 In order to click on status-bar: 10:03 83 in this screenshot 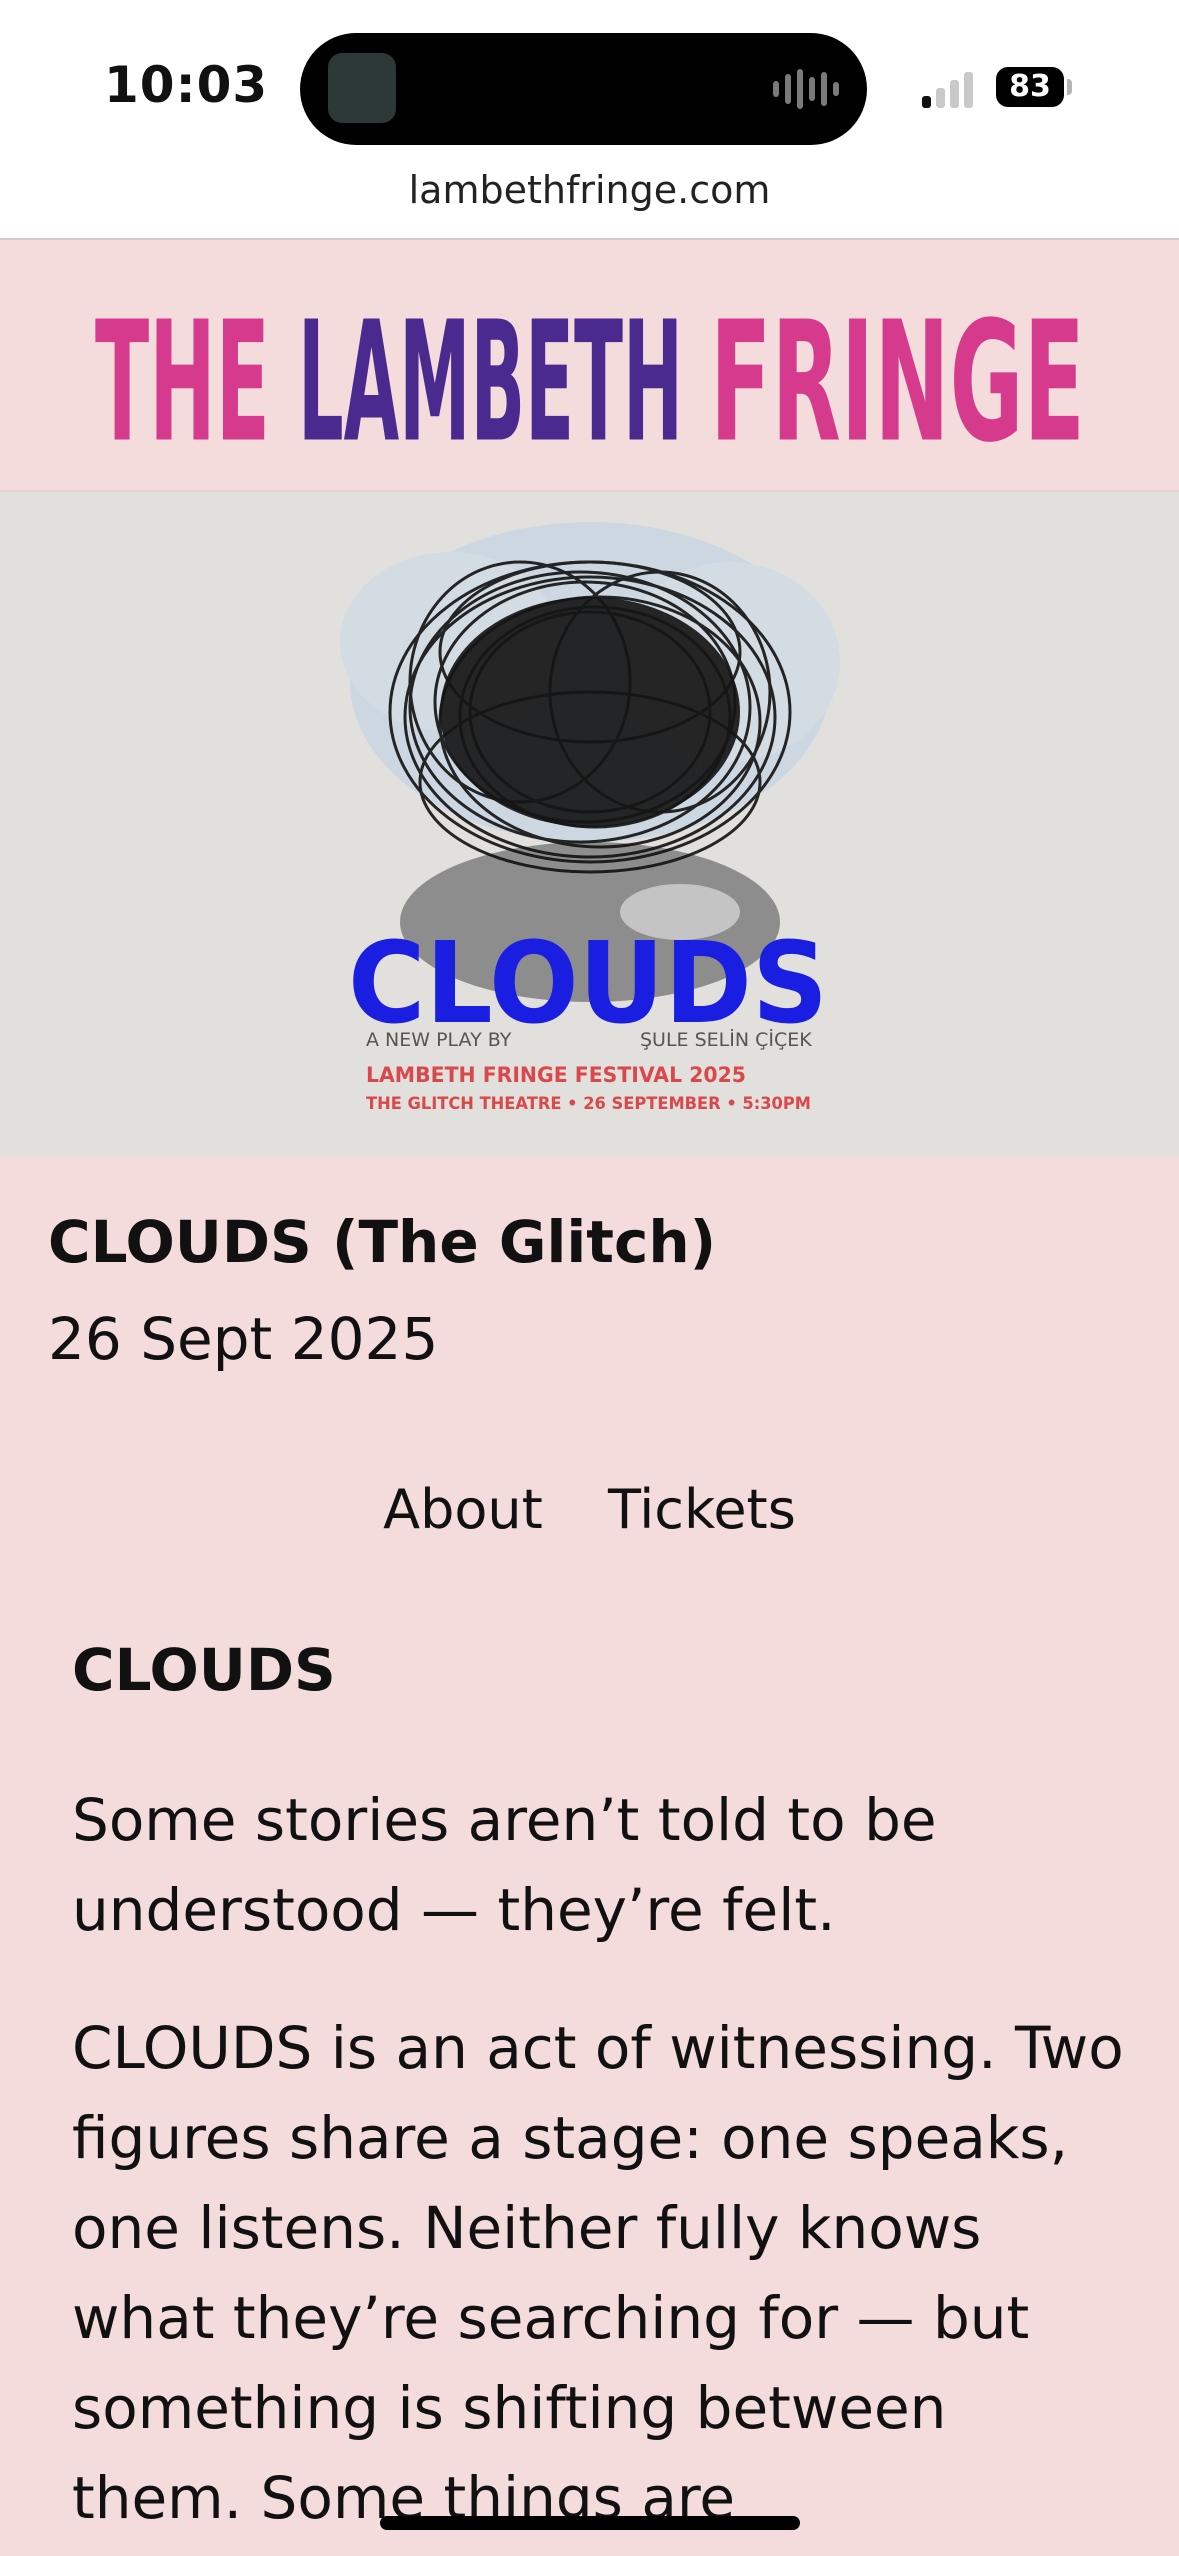, I will do `click(589, 84)`.